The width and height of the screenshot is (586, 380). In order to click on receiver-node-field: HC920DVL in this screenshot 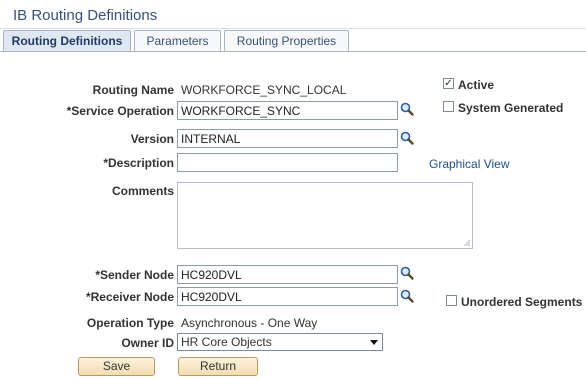, I will do `click(287, 296)`.